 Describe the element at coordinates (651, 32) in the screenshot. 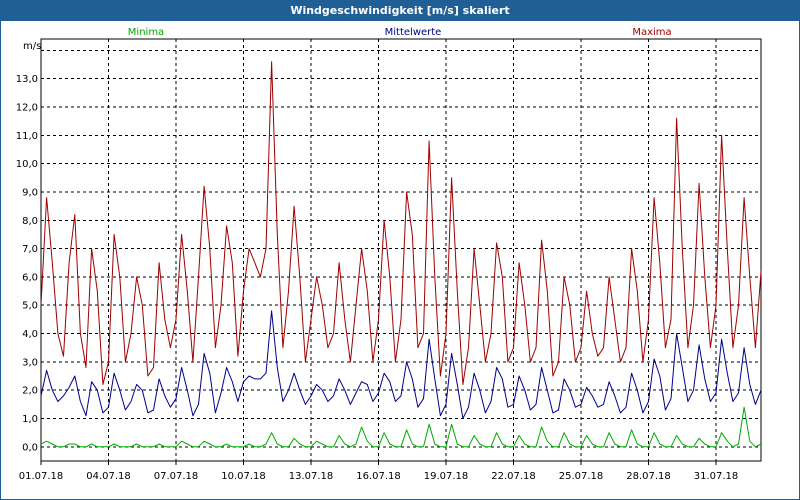

I see `legend-label-maxima: Maxima` at that location.